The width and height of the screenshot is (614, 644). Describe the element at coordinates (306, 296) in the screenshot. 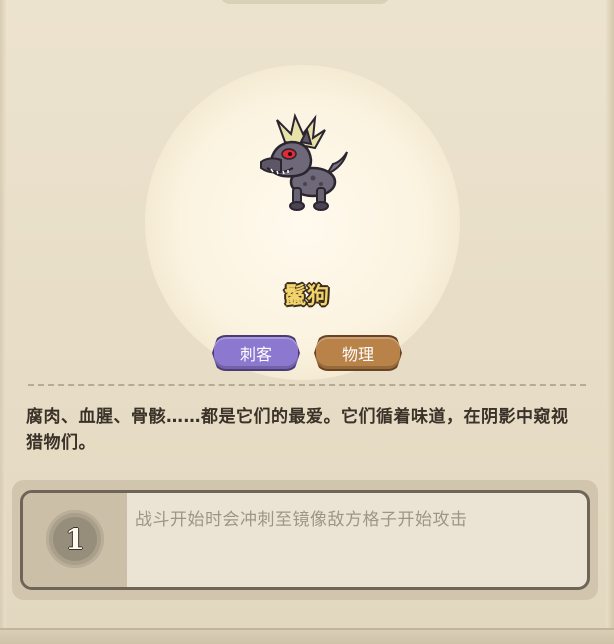

I see `unit-name: 鬣狗` at that location.